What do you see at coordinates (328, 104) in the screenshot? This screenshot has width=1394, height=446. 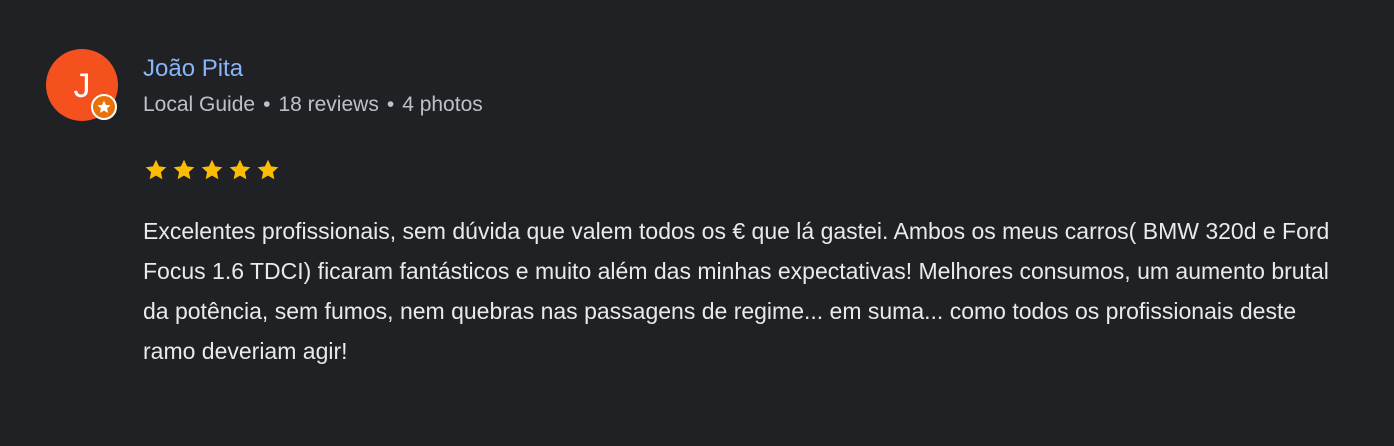 I see `review-count: 18 reviews` at bounding box center [328, 104].